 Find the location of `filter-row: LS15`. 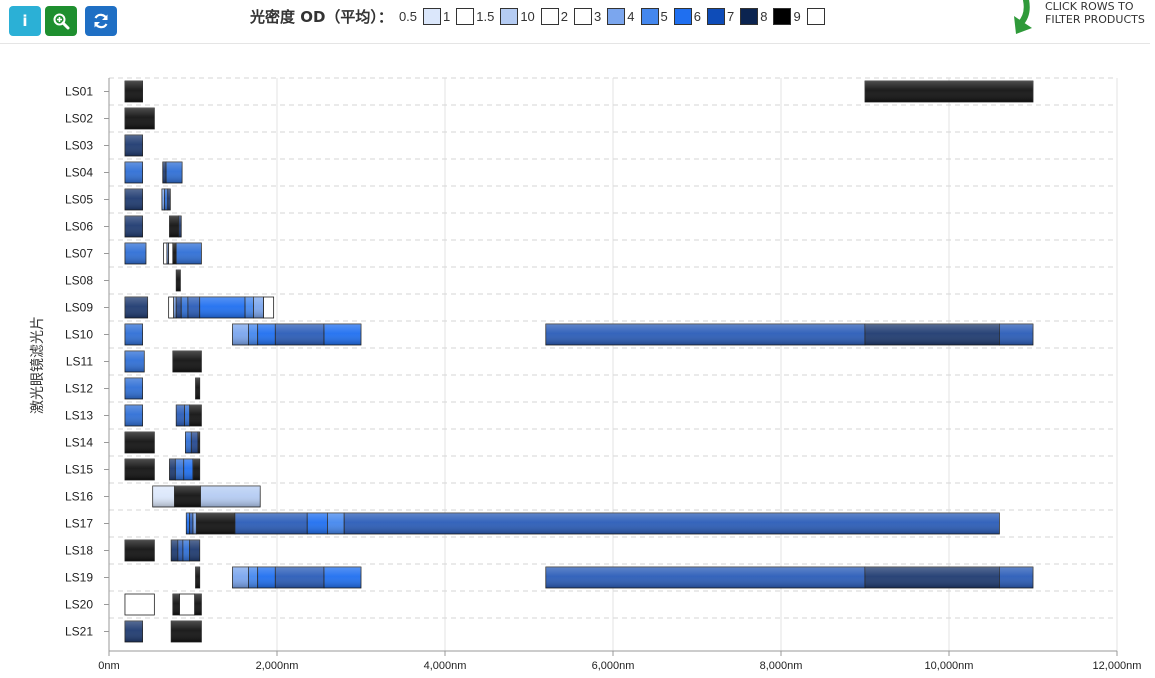

filter-row: LS15 is located at coordinates (591, 469).